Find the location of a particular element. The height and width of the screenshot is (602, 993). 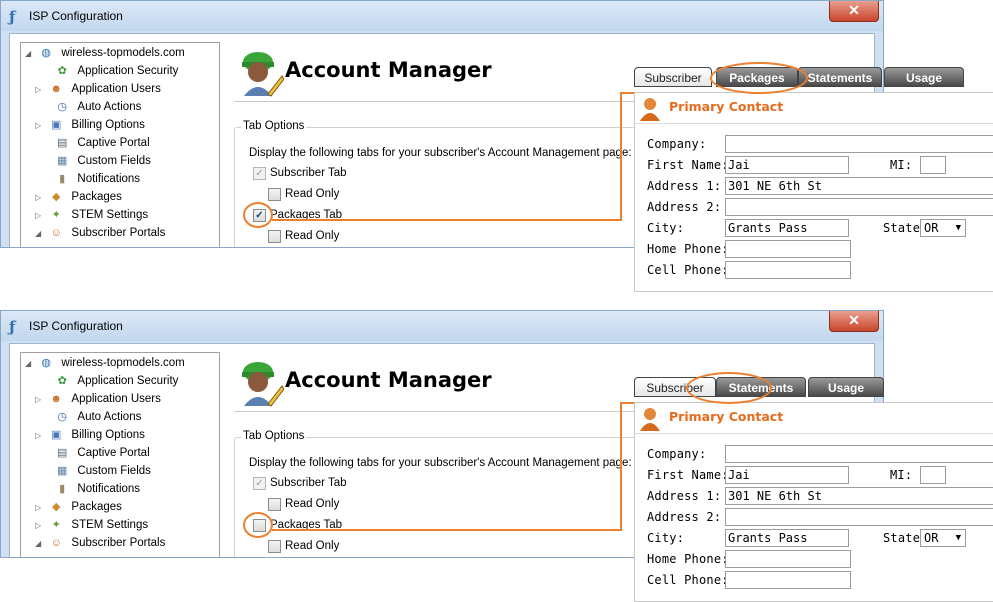

chevron-down-icon: ▼ is located at coordinates (958, 538).